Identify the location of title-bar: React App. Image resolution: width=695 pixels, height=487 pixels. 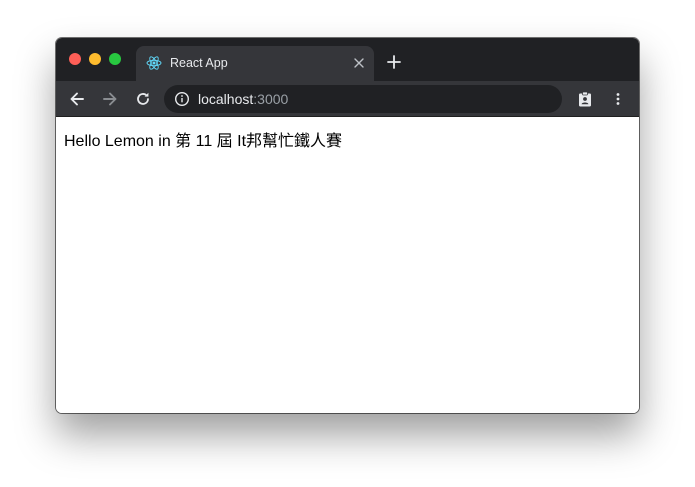
(347, 60).